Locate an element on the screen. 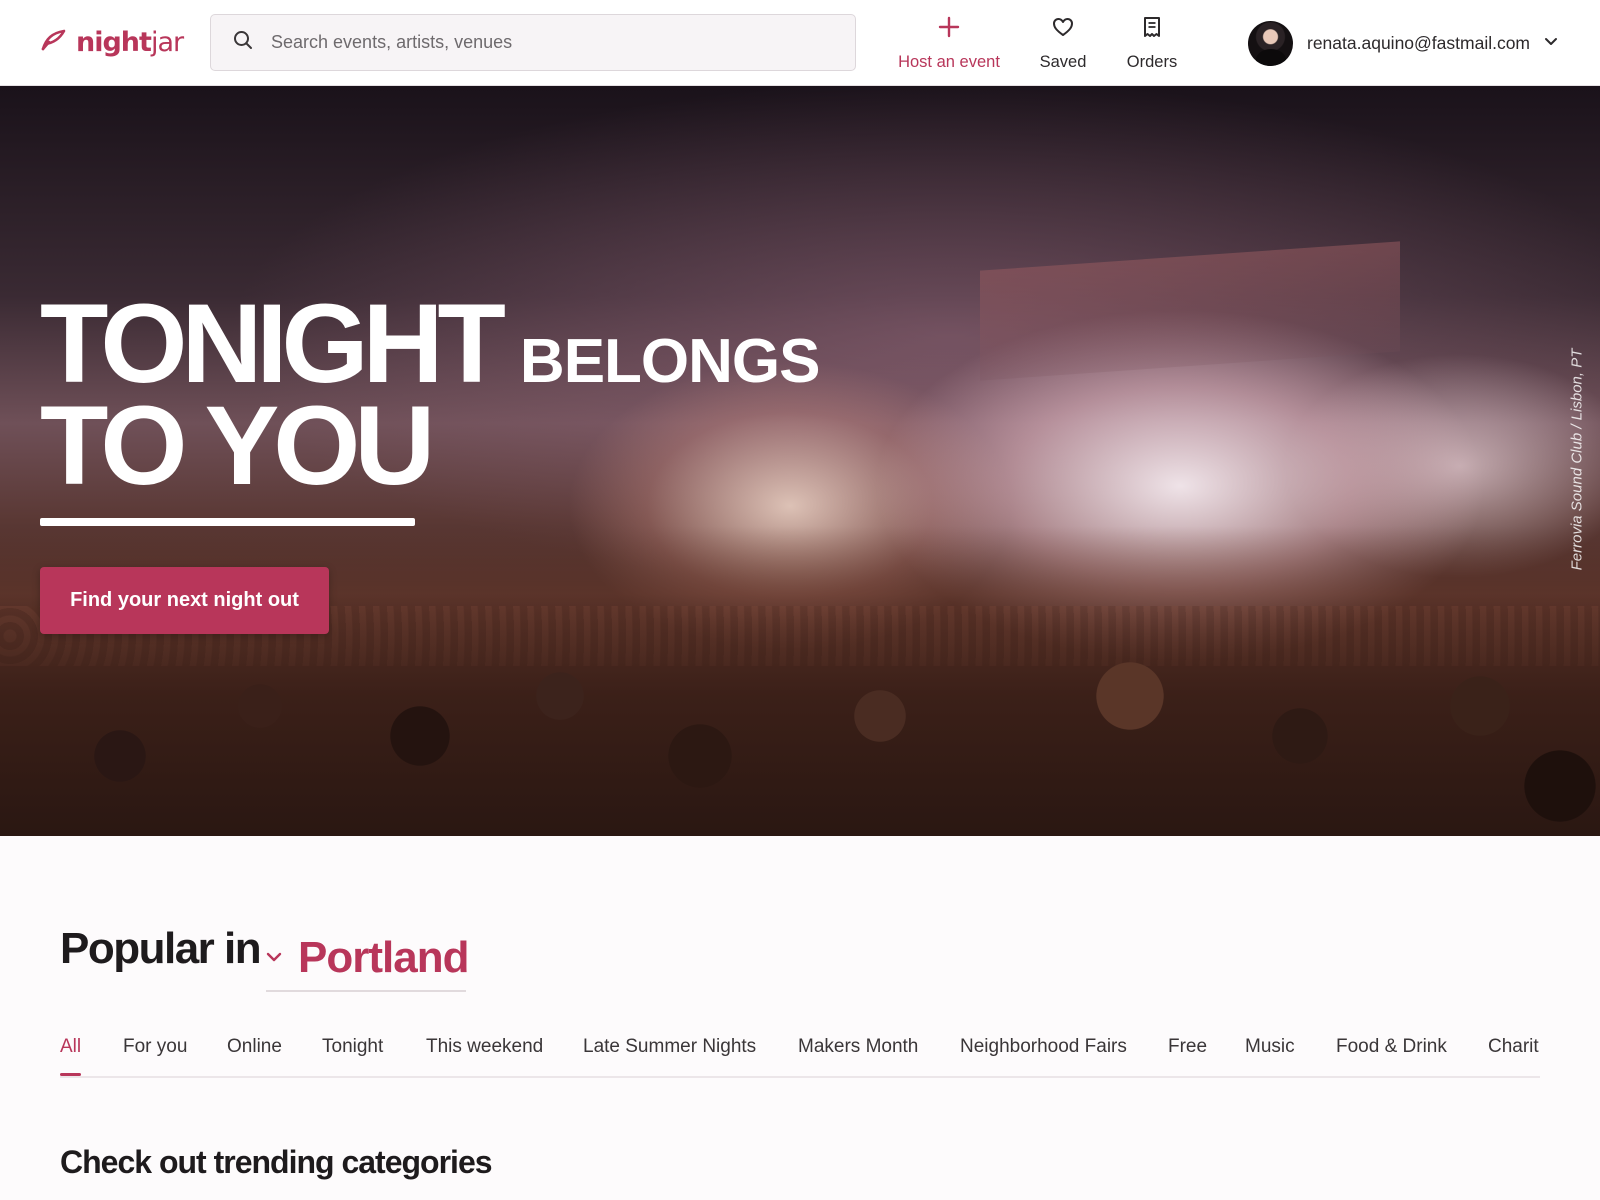  tab-music: Music is located at coordinates (1270, 1056).